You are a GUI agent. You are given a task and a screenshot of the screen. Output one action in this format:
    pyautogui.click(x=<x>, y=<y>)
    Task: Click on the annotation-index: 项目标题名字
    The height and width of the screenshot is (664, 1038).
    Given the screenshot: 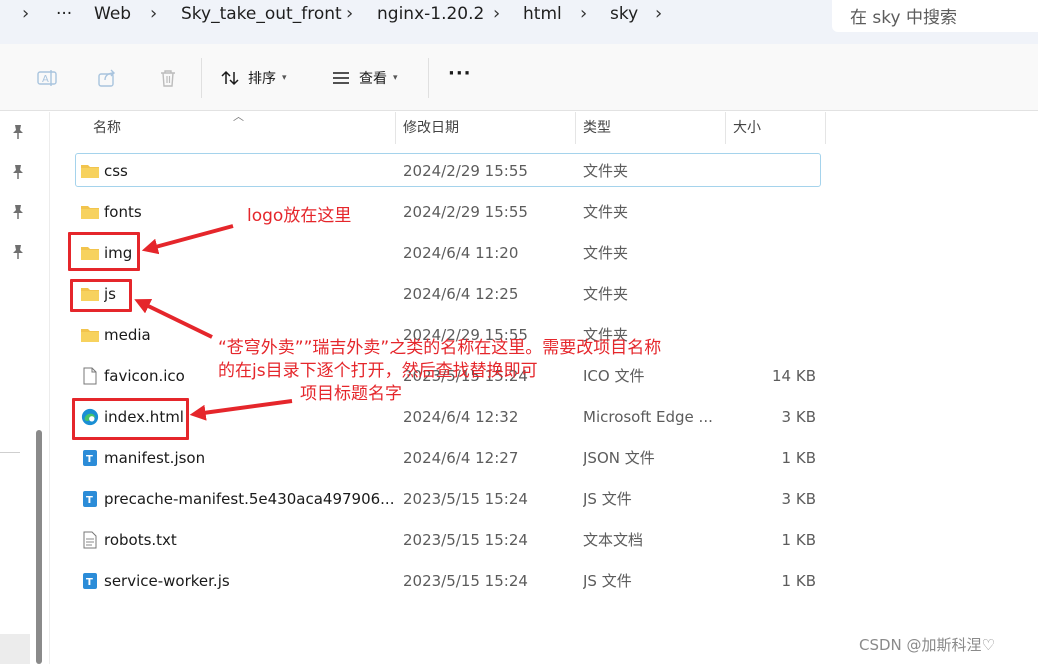 What is the action you would take?
    pyautogui.click(x=351, y=394)
    